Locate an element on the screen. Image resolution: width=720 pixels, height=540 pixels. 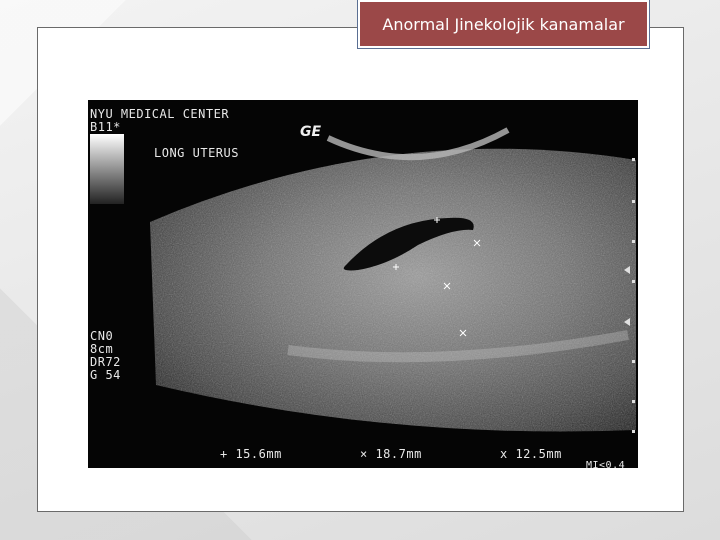
measurement-1: + 15.6mm is located at coordinates (251, 454).